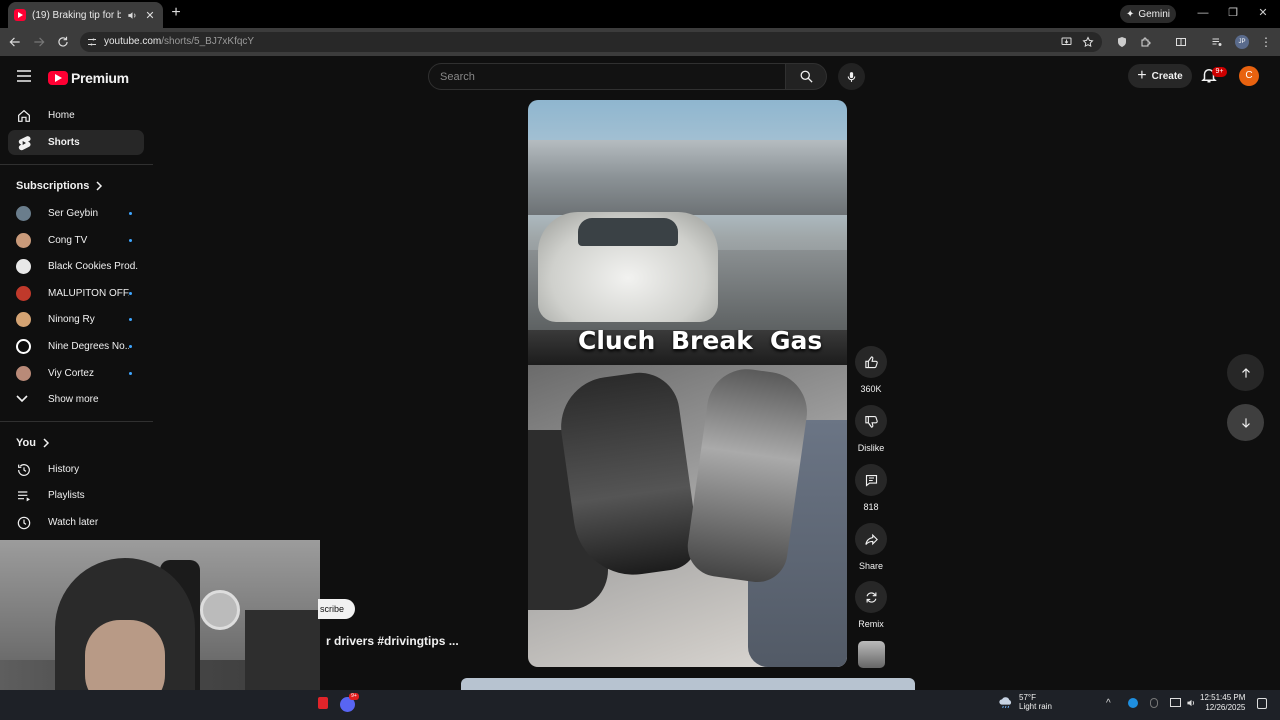 Image resolution: width=1280 pixels, height=720 pixels. I want to click on home-icon, so click(24, 116).